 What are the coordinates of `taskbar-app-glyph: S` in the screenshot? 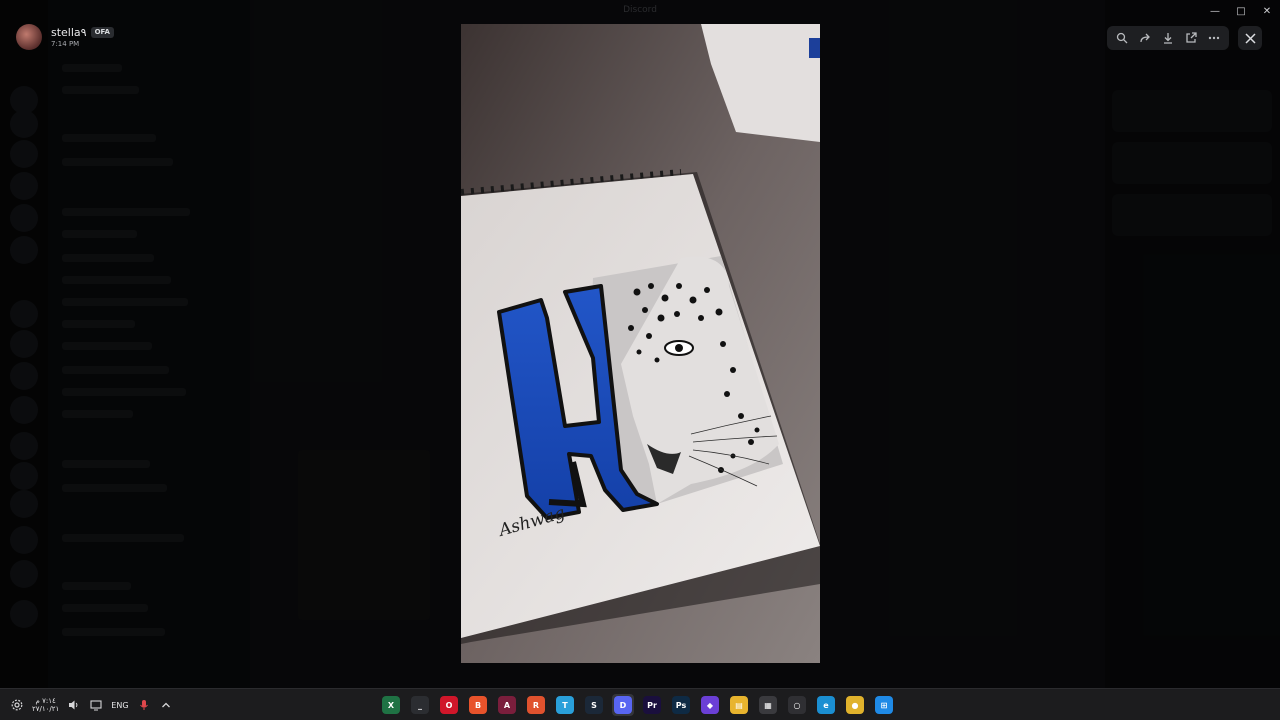 It's located at (594, 705).